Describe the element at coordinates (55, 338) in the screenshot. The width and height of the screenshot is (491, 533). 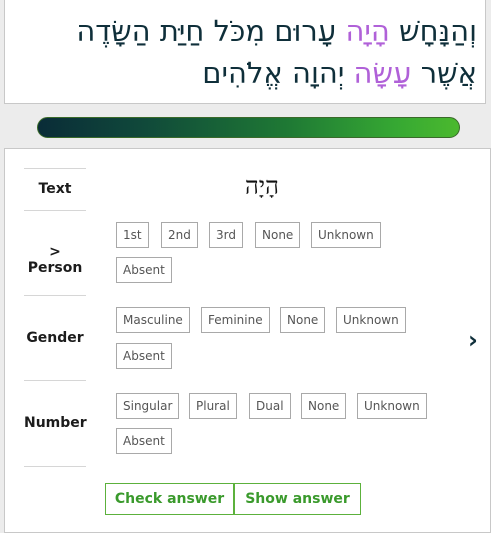
I see `gender-label: Gender` at that location.